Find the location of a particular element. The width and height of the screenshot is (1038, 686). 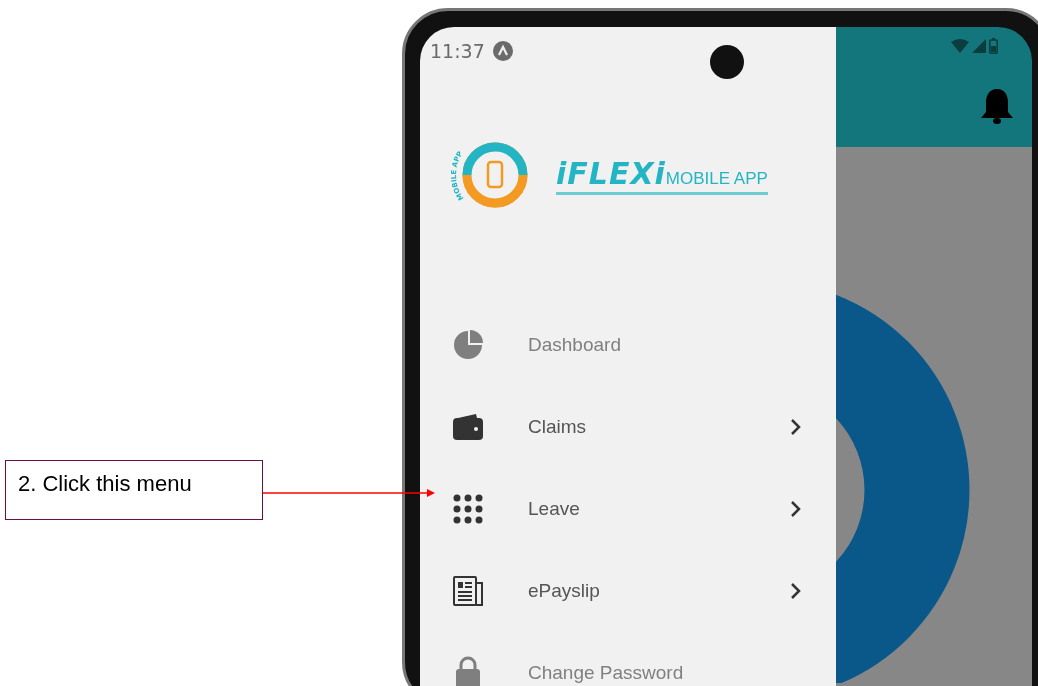

newspaper-icon is located at coordinates (468, 591).